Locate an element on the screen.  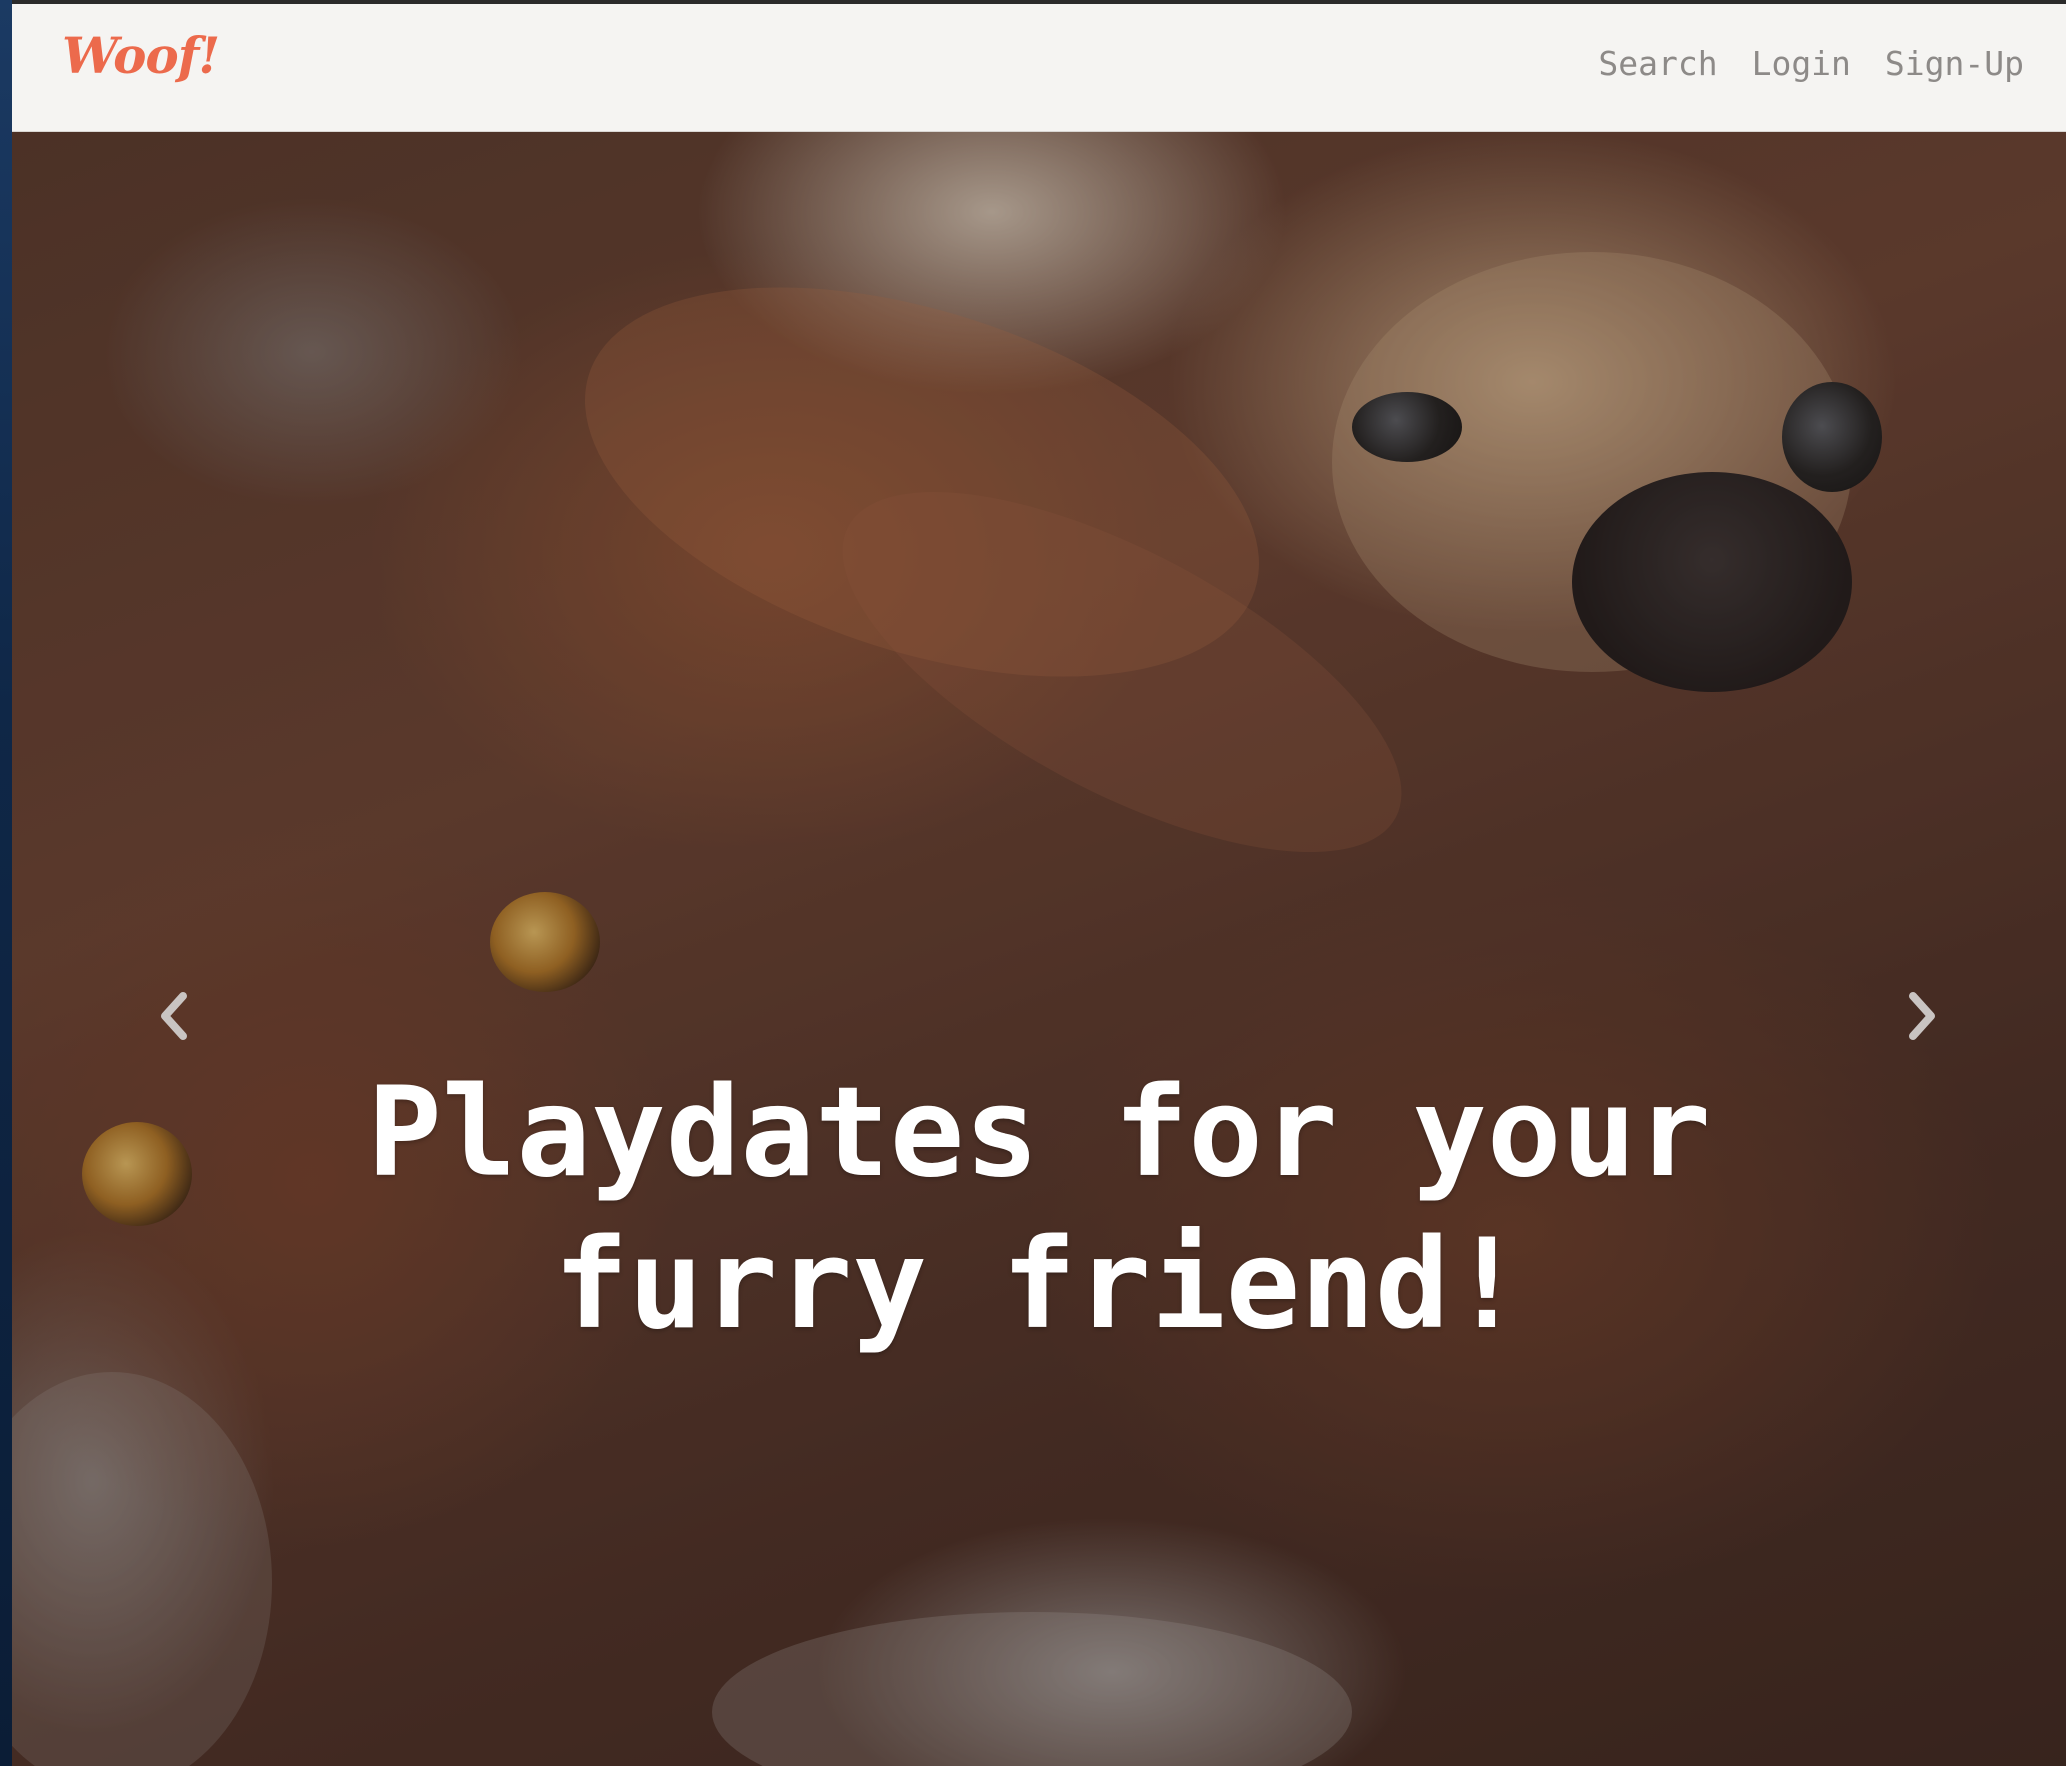
nav-links: Search Login Sign-Up is located at coordinates (1811, 64).